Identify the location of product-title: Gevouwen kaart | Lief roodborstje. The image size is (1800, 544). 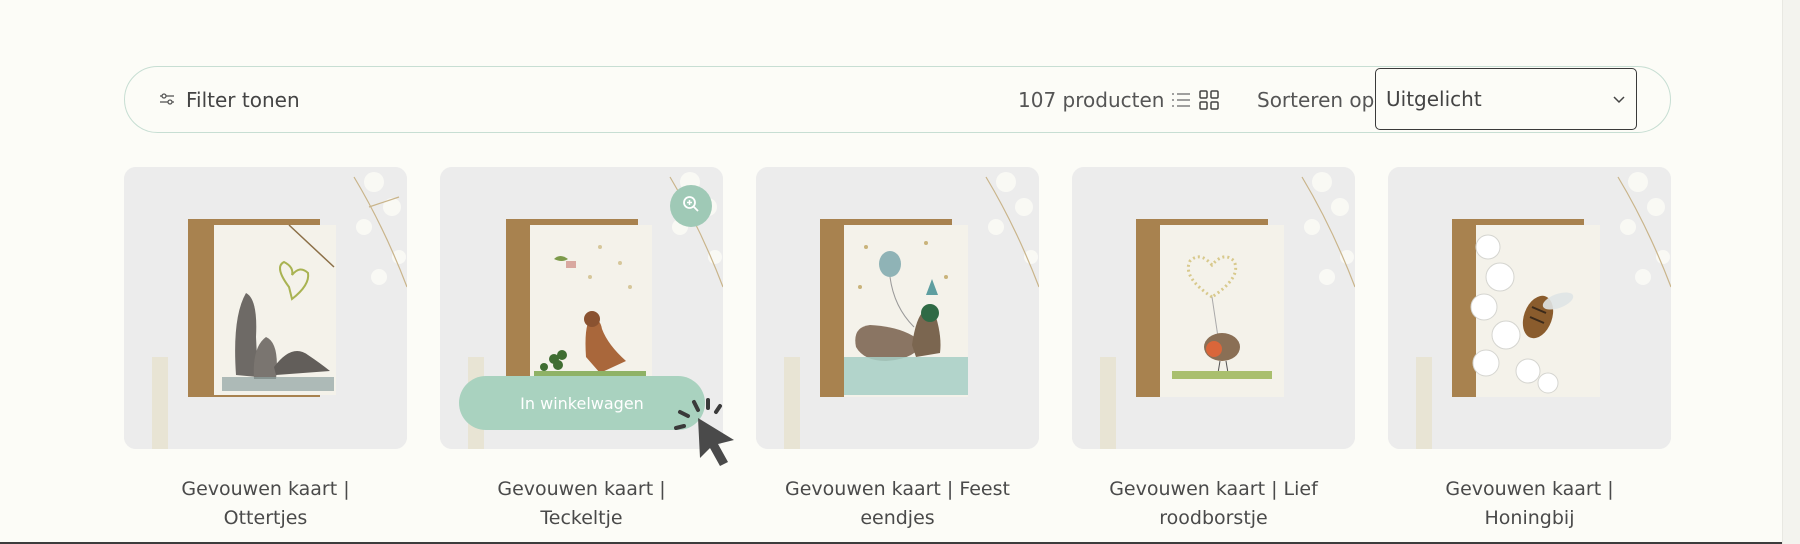
(1213, 504).